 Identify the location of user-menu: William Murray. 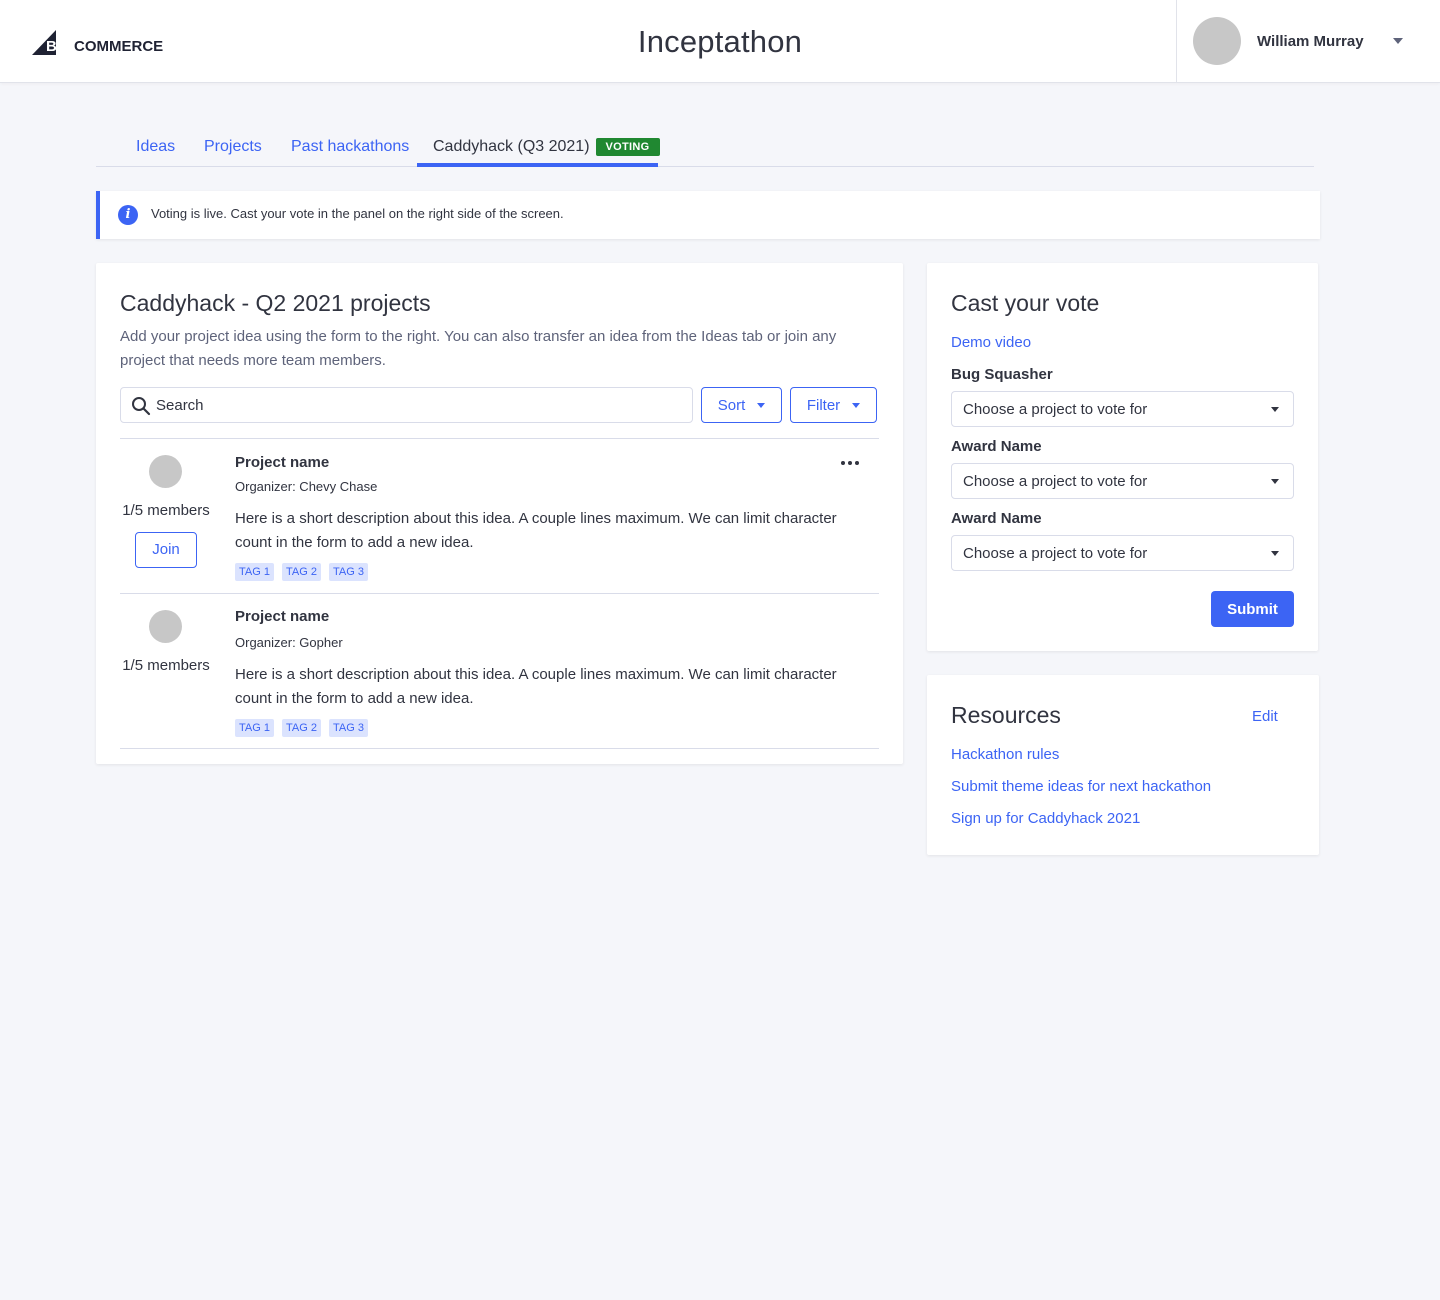
(1308, 41).